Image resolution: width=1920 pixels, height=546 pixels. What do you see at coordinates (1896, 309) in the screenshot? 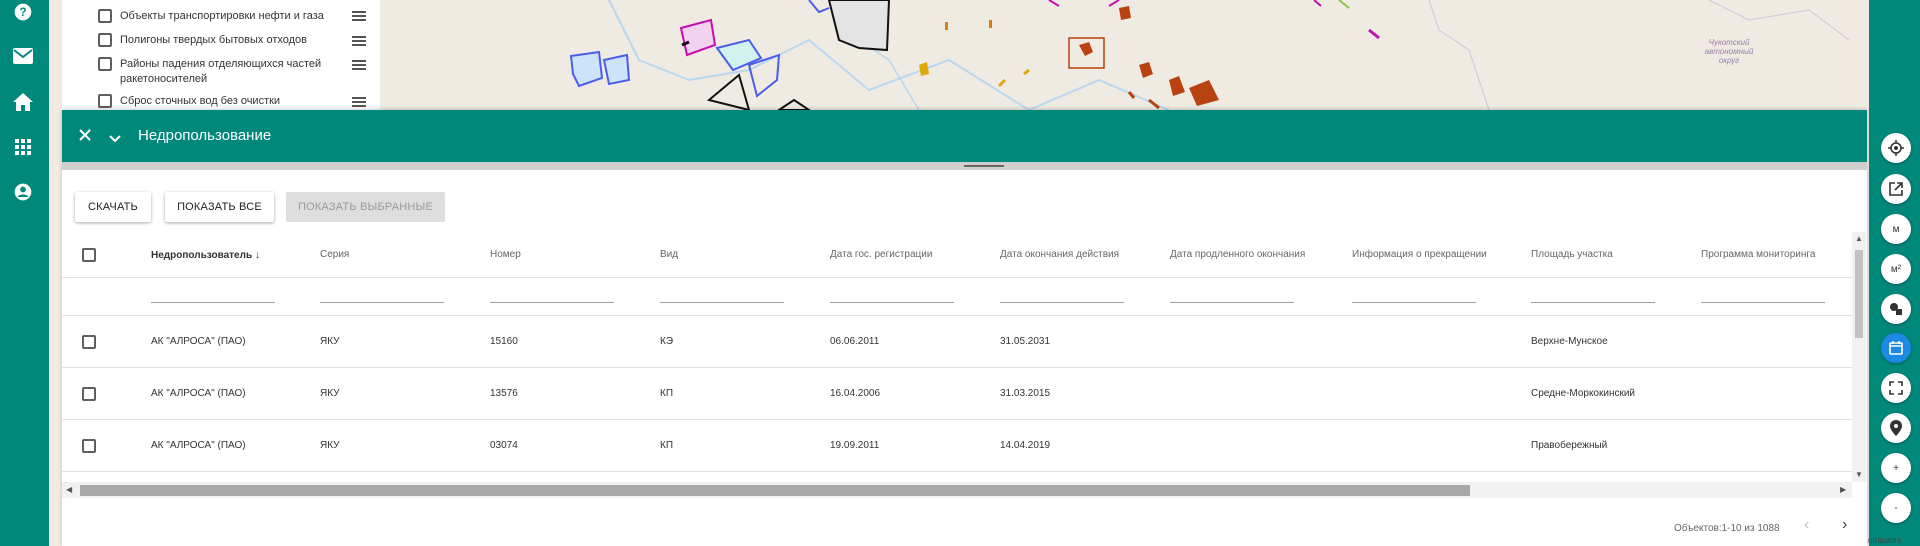
I see `shapes-icon` at bounding box center [1896, 309].